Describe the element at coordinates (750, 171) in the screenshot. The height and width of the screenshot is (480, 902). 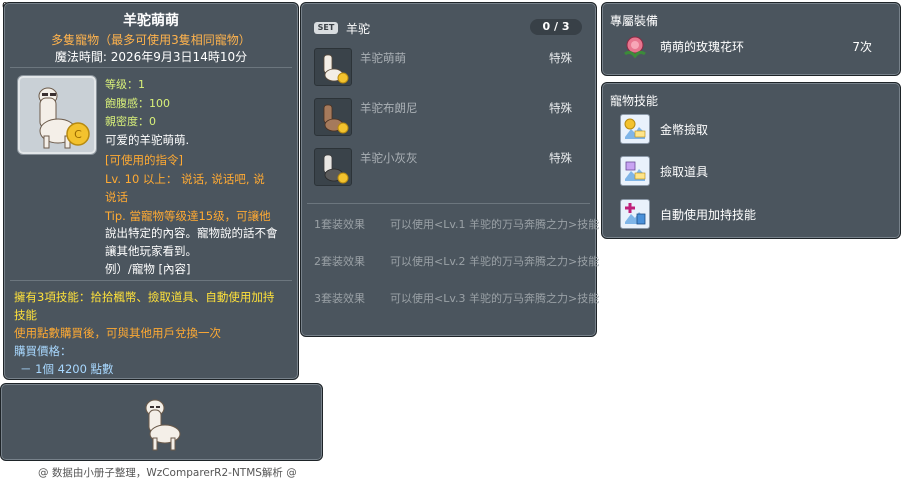
I see `skill-row: 撿取道具` at that location.